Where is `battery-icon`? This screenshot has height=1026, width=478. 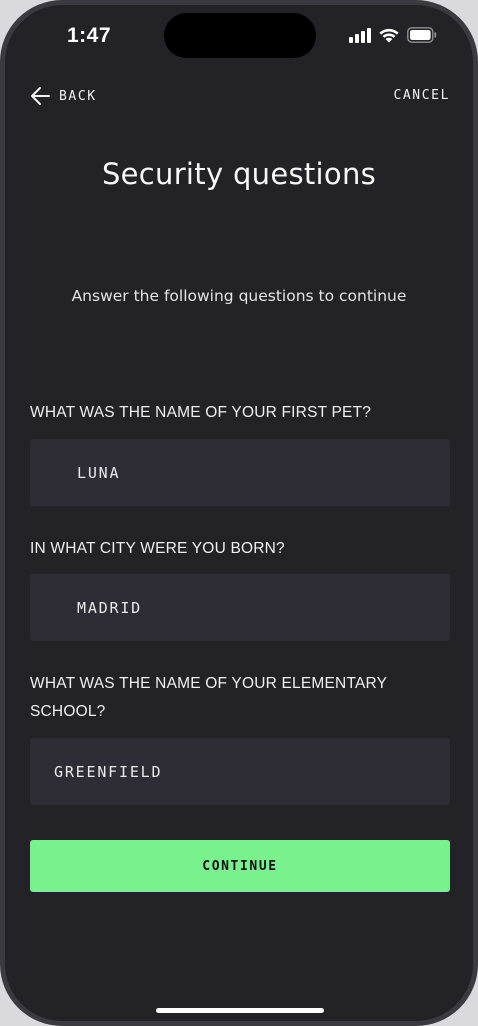 battery-icon is located at coordinates (422, 35).